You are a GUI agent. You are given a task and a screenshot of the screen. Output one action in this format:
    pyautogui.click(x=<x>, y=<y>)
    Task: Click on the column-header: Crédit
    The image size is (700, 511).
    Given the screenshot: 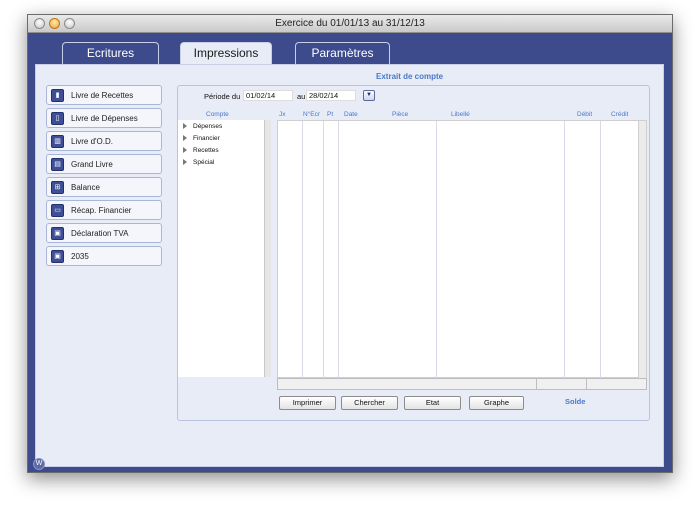 What is the action you would take?
    pyautogui.click(x=619, y=114)
    